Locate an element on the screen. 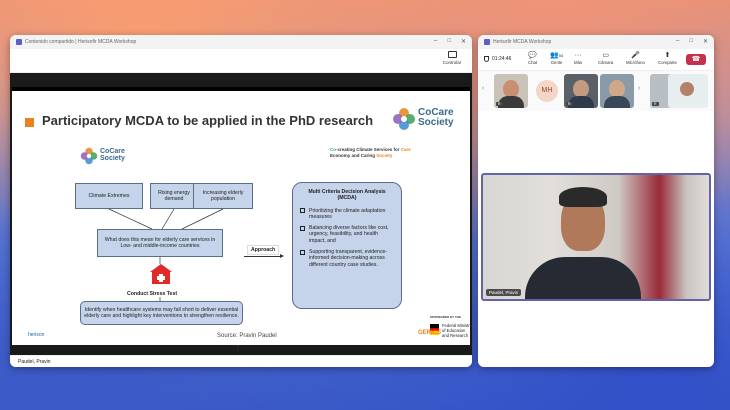 Image resolution: width=730 pixels, height=410 pixels. conduct-stress-test-label: Conduct Stress Test is located at coordinates (152, 294).